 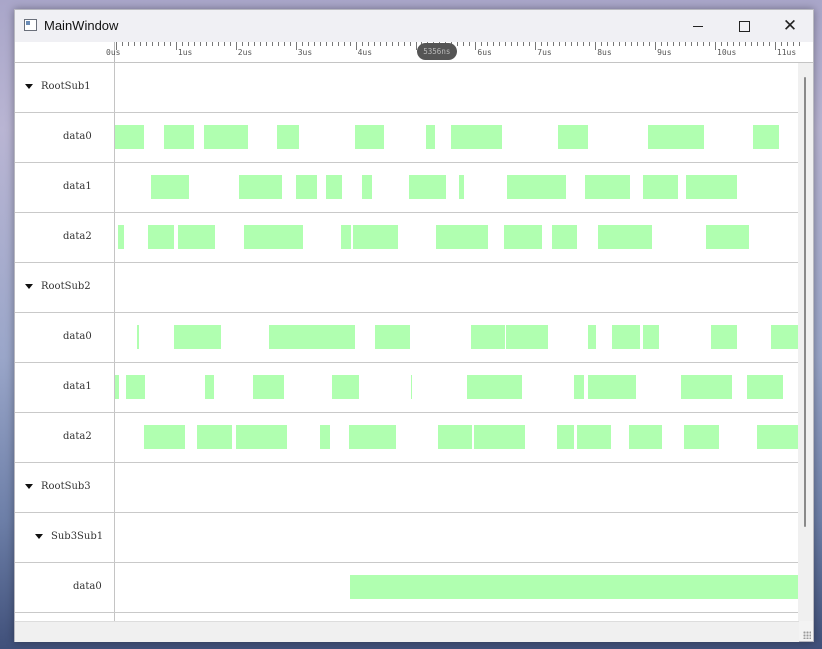 I want to click on data-row, so click(x=407, y=617).